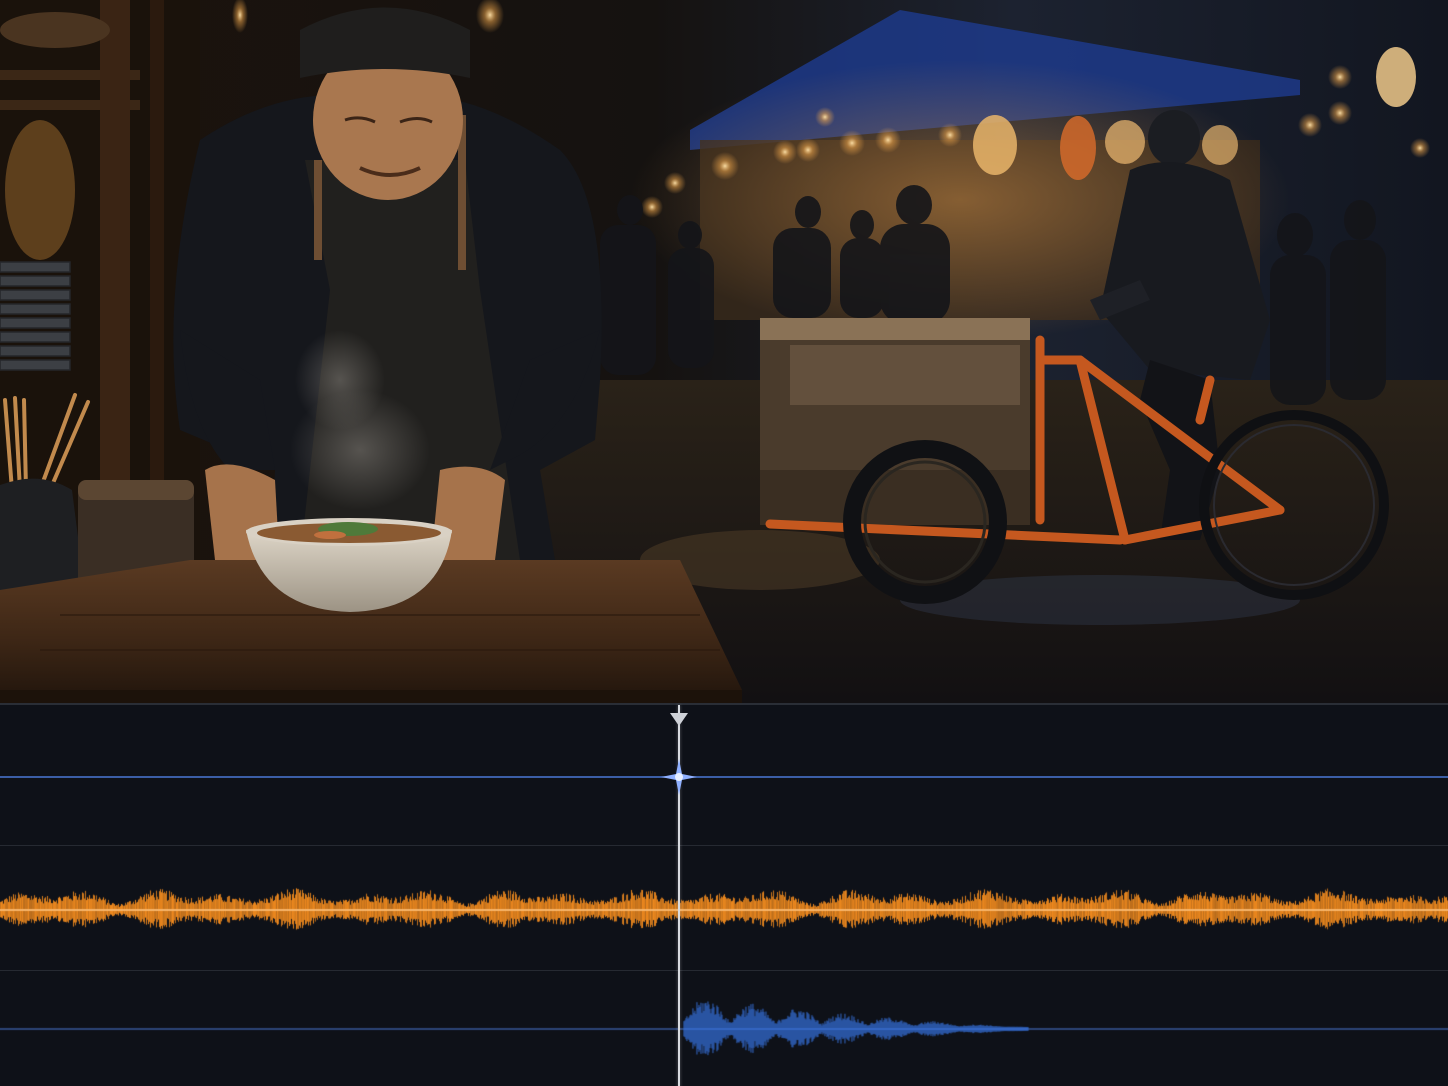 The height and width of the screenshot is (1086, 1448). Describe the element at coordinates (679, 719) in the screenshot. I see `playhead-handle-icon` at that location.